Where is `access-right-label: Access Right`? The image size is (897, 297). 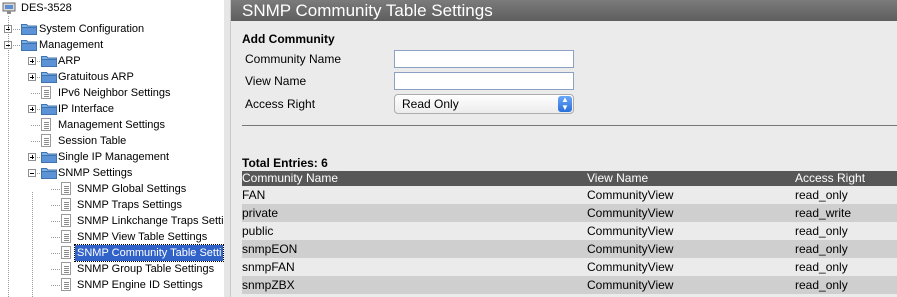
access-right-label: Access Right is located at coordinates (280, 104).